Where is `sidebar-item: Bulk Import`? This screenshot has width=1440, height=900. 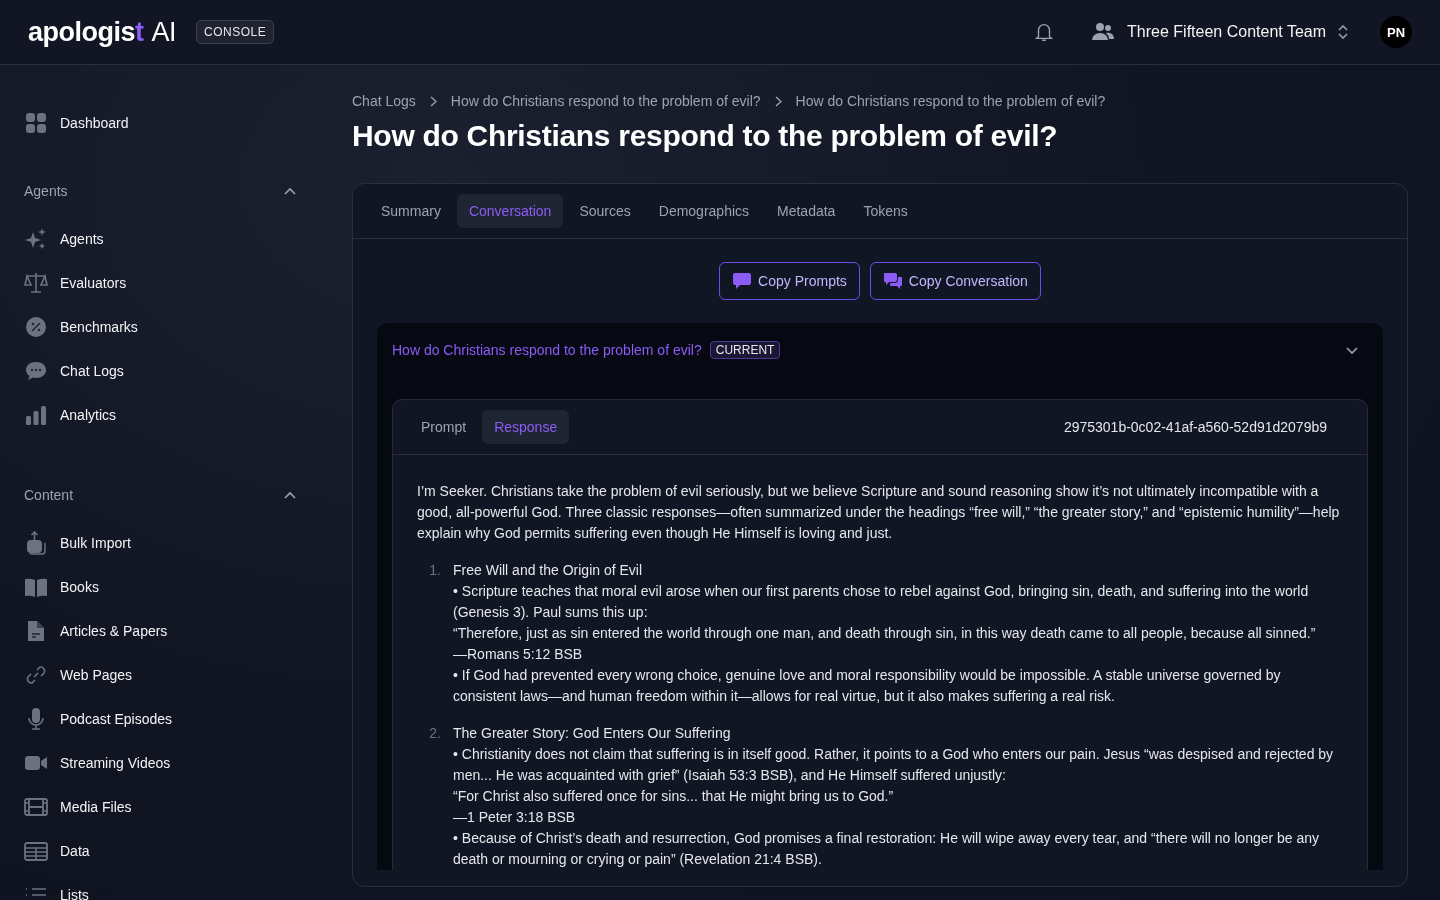 sidebar-item: Bulk Import is located at coordinates (160, 543).